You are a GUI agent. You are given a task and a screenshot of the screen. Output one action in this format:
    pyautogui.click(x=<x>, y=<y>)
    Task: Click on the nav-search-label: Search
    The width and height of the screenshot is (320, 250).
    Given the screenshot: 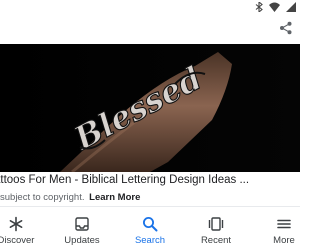 What is the action you would take?
    pyautogui.click(x=150, y=240)
    